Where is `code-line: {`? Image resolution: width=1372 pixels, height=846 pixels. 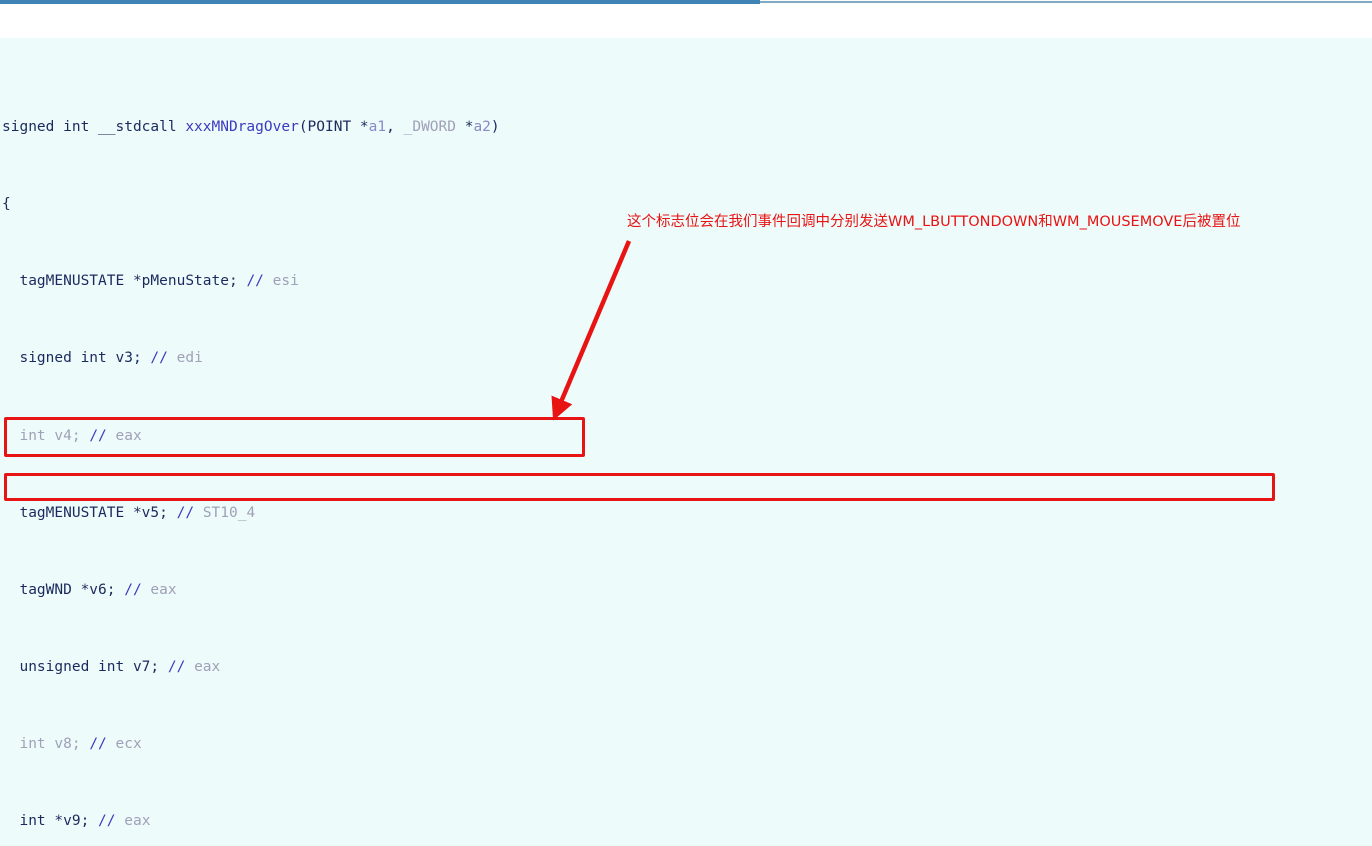 code-line: { is located at coordinates (686, 204).